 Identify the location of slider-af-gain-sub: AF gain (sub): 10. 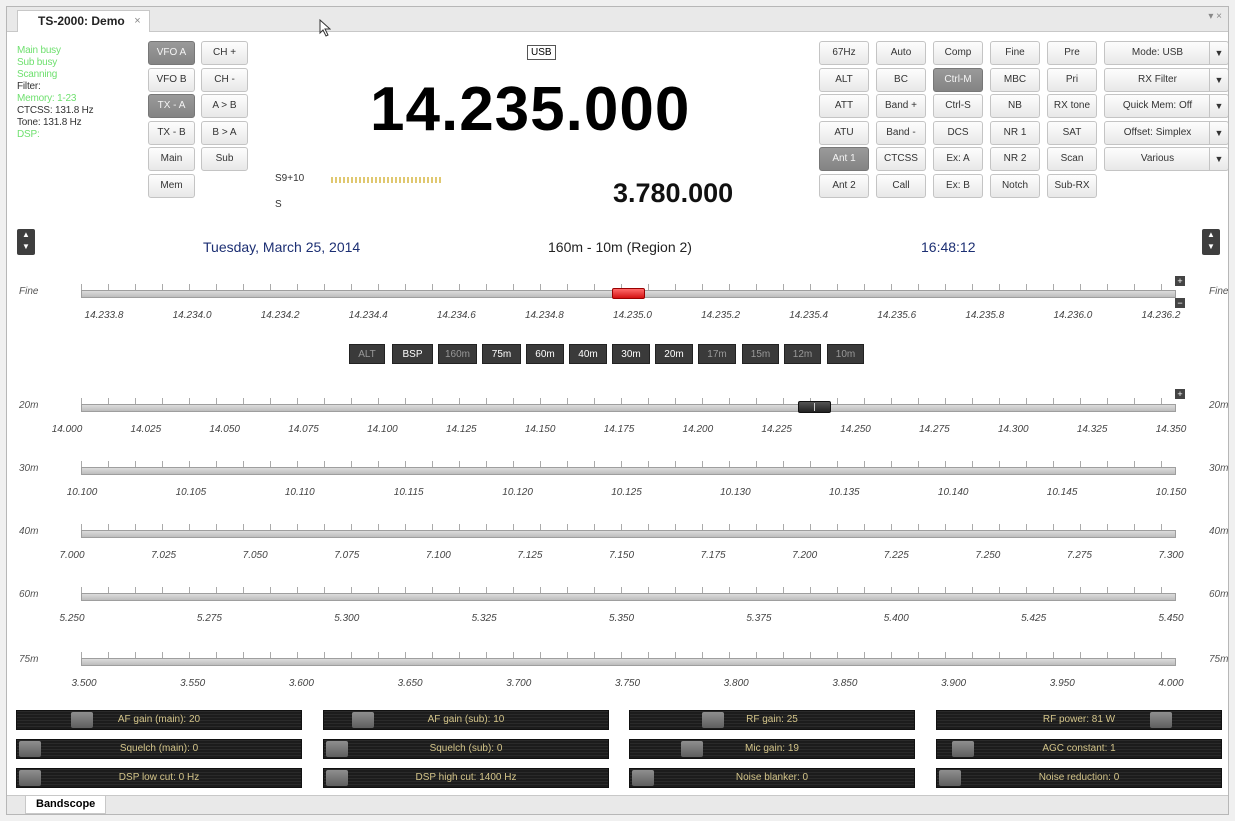
(466, 720).